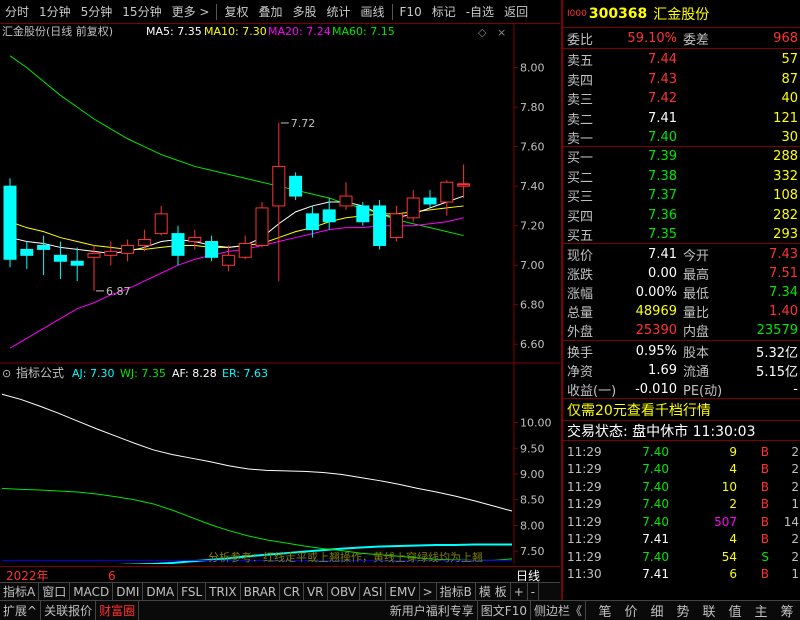  What do you see at coordinates (789, 137) in the screenshot?
I see `book-volume: 30` at bounding box center [789, 137].